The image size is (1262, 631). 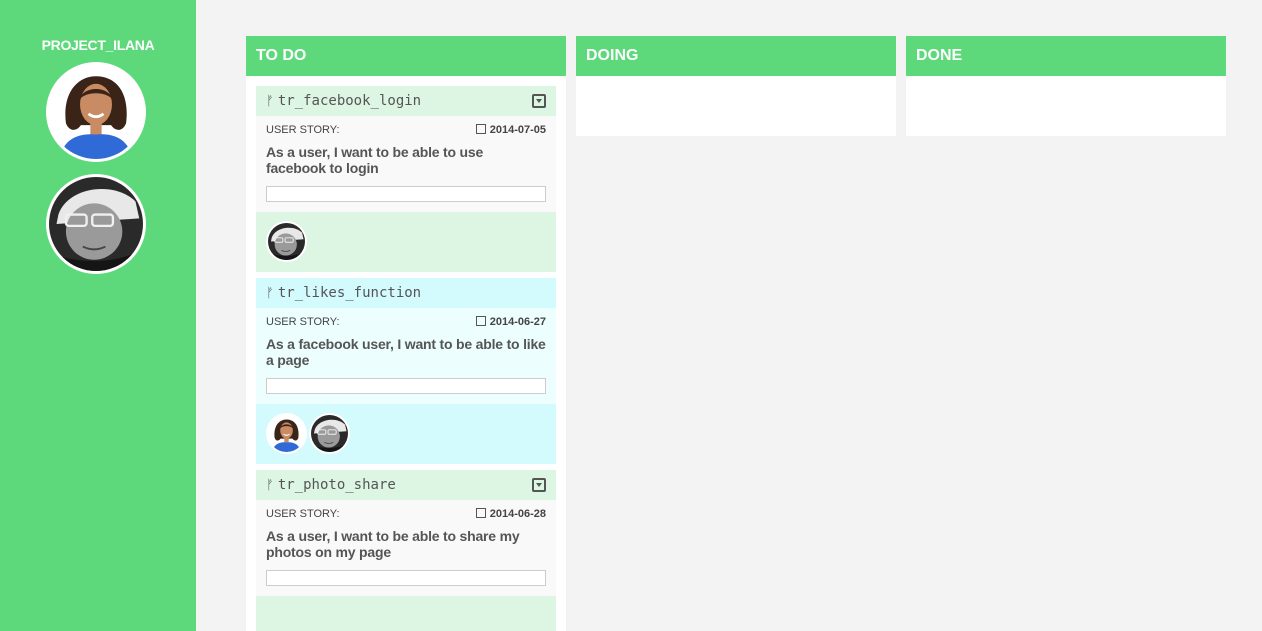 What do you see at coordinates (349, 293) in the screenshot?
I see `card-title: tr_likes_function` at bounding box center [349, 293].